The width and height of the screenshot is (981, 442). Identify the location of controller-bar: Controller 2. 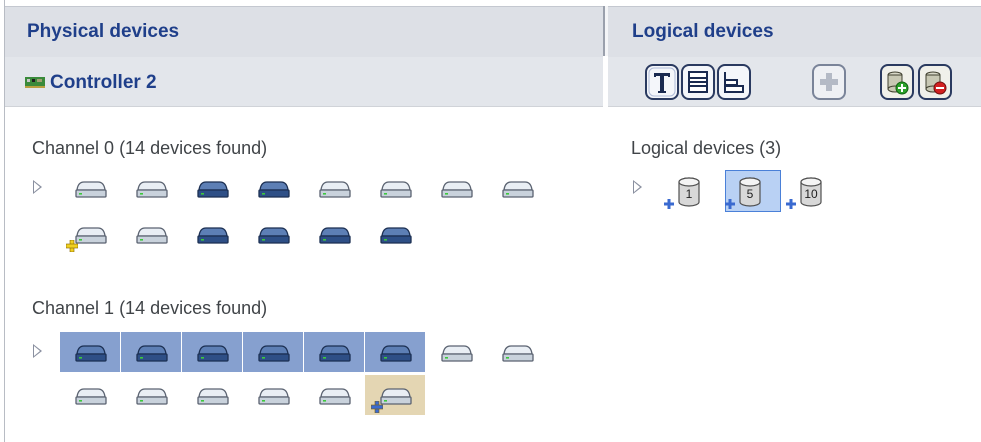
(304, 82).